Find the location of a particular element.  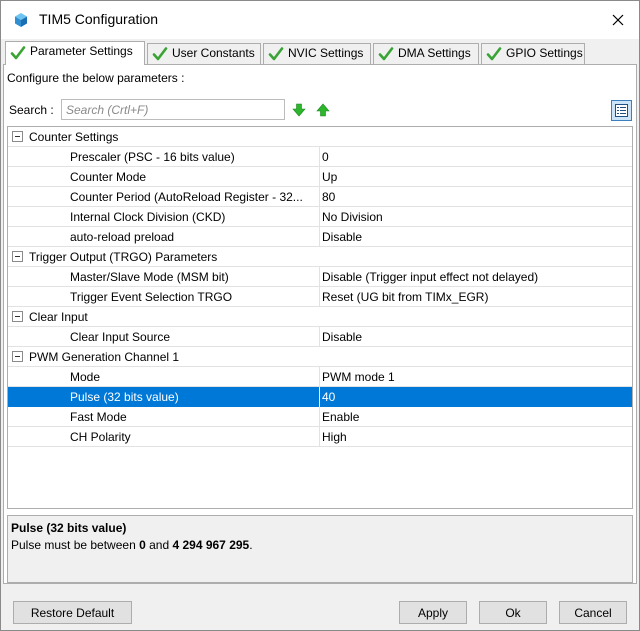

tab-label: DMA Settings is located at coordinates (434, 53).